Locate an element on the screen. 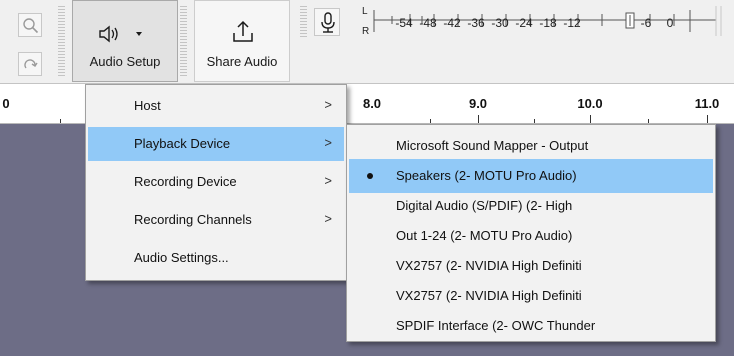 The image size is (734, 356). device-option: Microsoft Sound Mapper - Output is located at coordinates (531, 146).